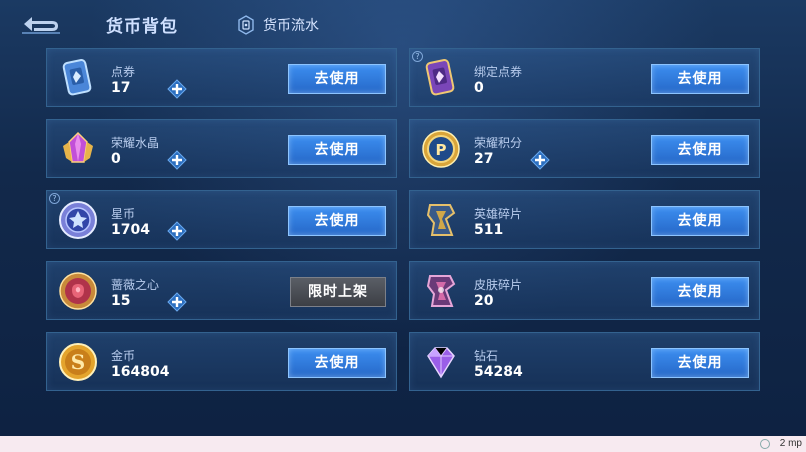  I want to click on currency-amount: 27, so click(484, 159).